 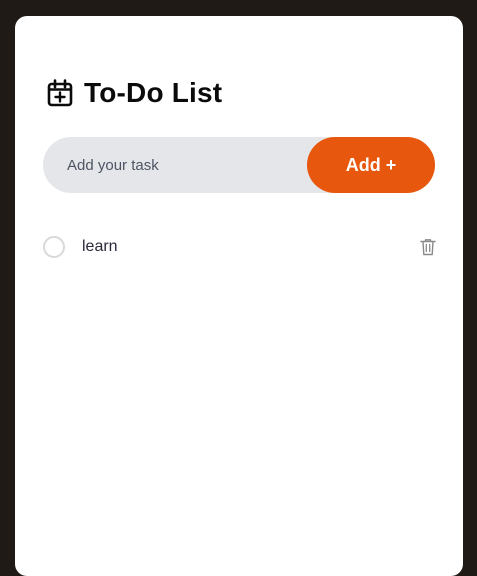 What do you see at coordinates (182, 165) in the screenshot?
I see `task-input` at bounding box center [182, 165].